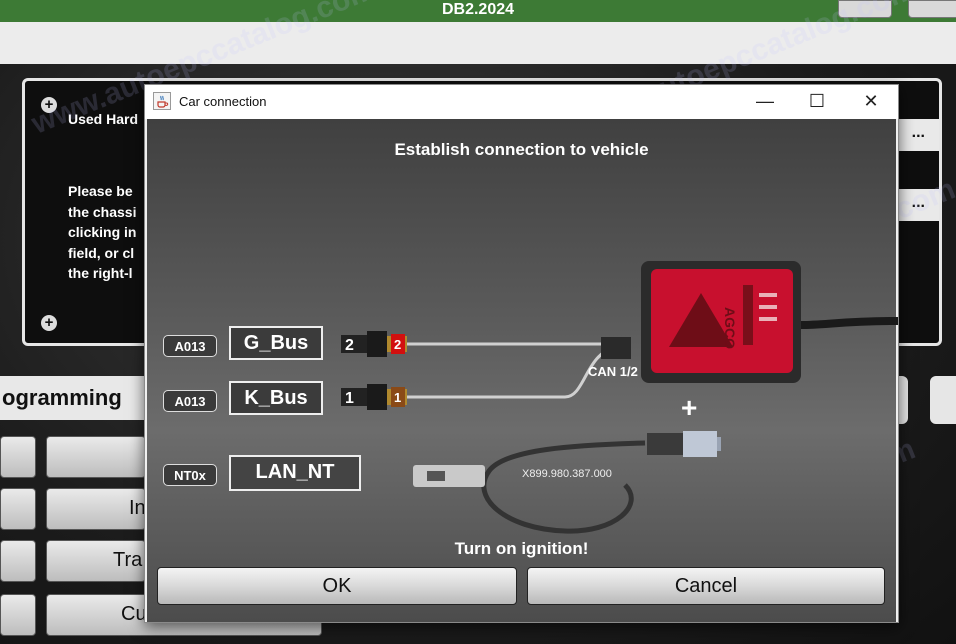  What do you see at coordinates (478, 43) in the screenshot?
I see `app-toolbar-band` at bounding box center [478, 43].